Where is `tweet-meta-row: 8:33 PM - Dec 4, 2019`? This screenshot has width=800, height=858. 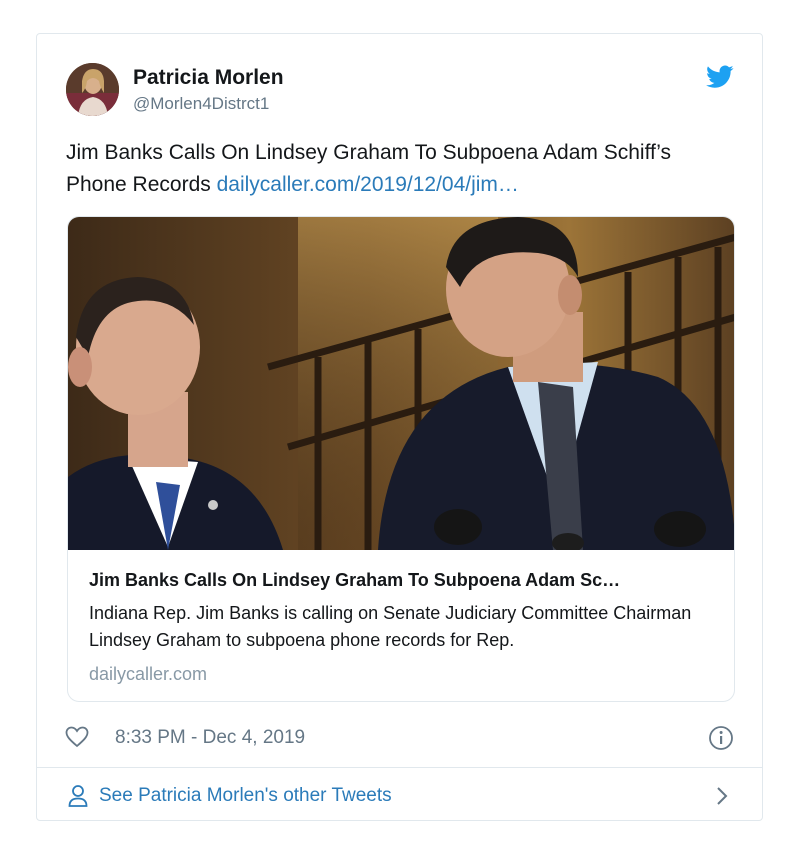
tweet-meta-row: 8:33 PM - Dec 4, 2019 is located at coordinates (399, 738).